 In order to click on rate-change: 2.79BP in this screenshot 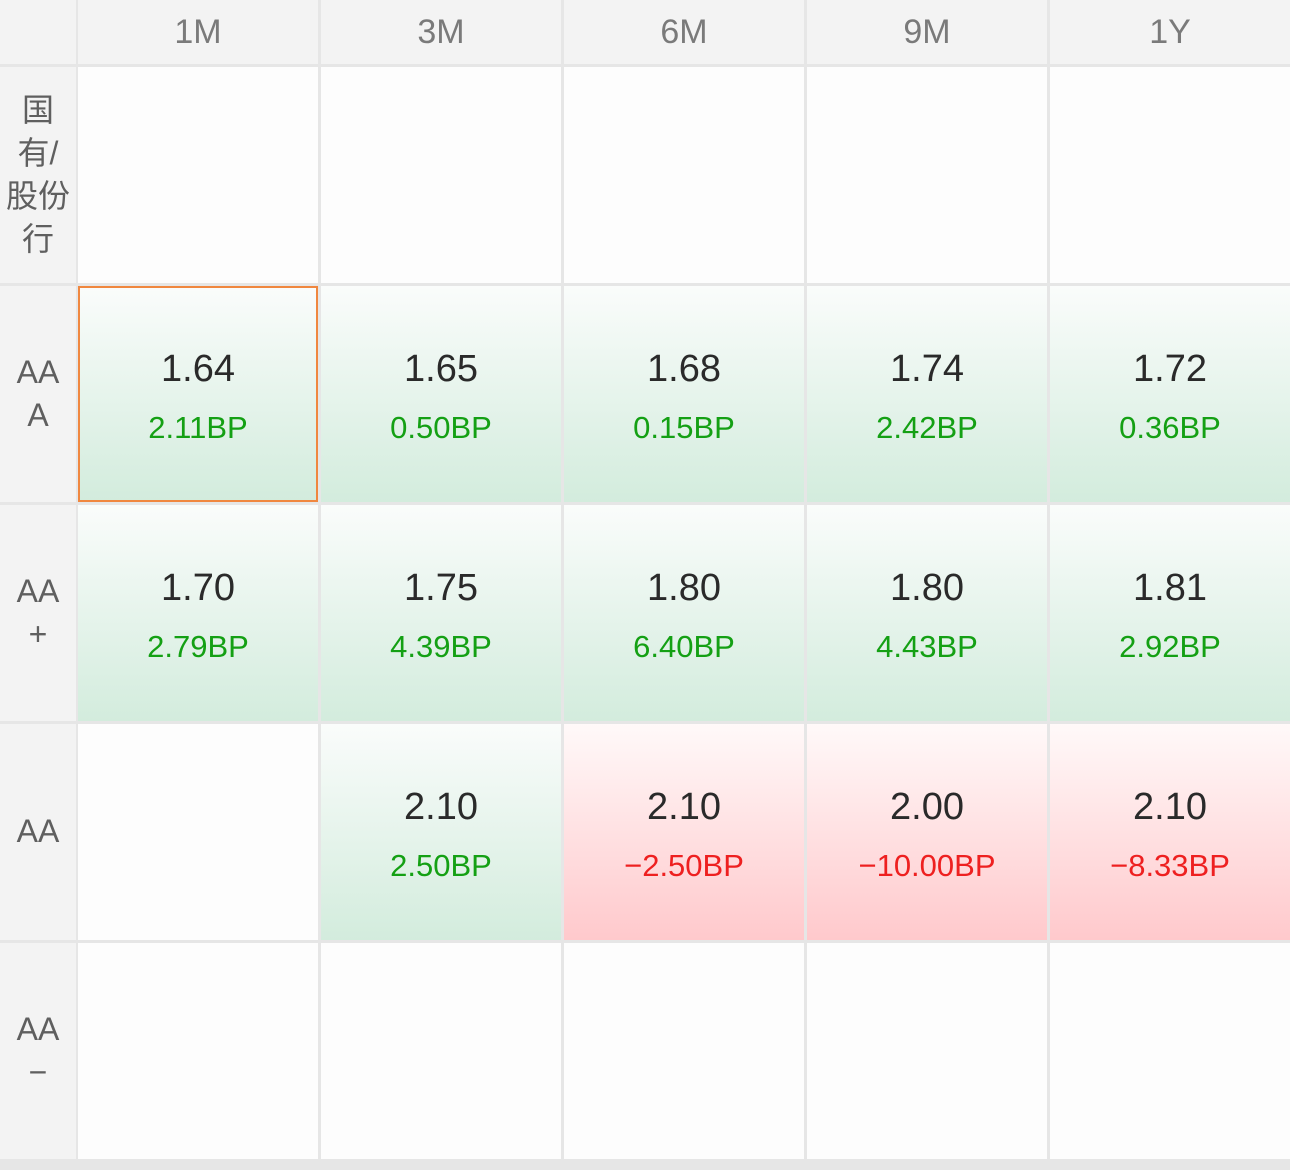, I will do `click(198, 646)`.